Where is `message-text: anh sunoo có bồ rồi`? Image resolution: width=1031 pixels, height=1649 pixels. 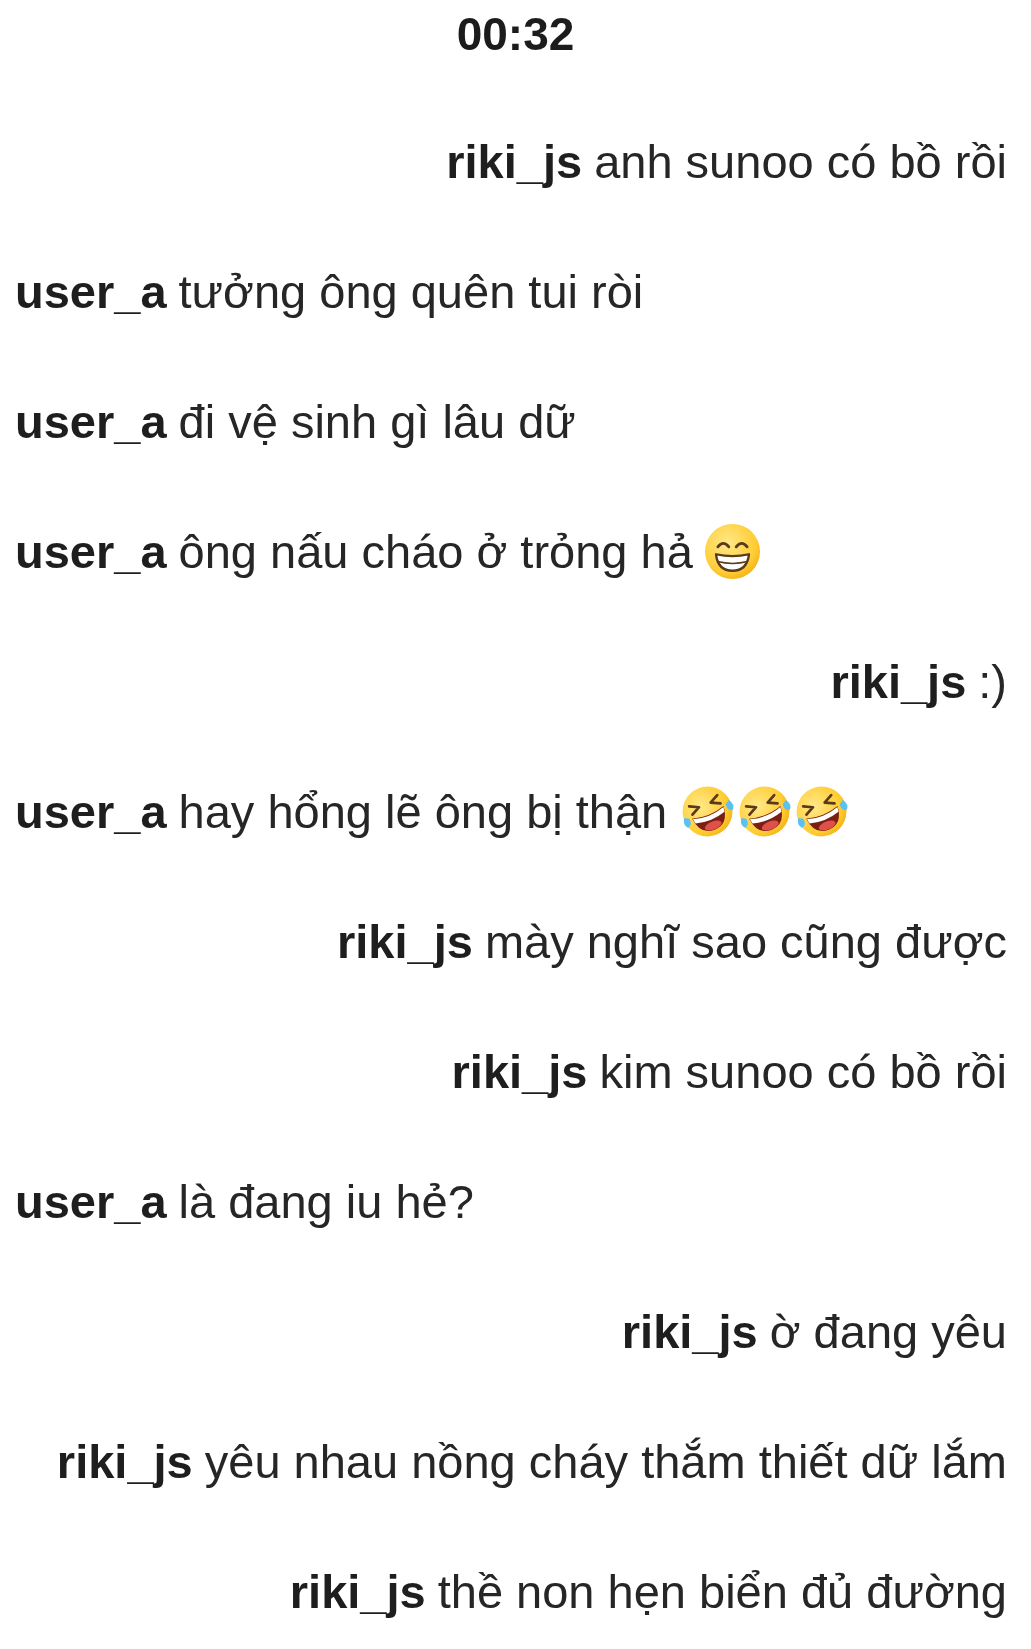 message-text: anh sunoo có bồ rồi is located at coordinates (800, 161).